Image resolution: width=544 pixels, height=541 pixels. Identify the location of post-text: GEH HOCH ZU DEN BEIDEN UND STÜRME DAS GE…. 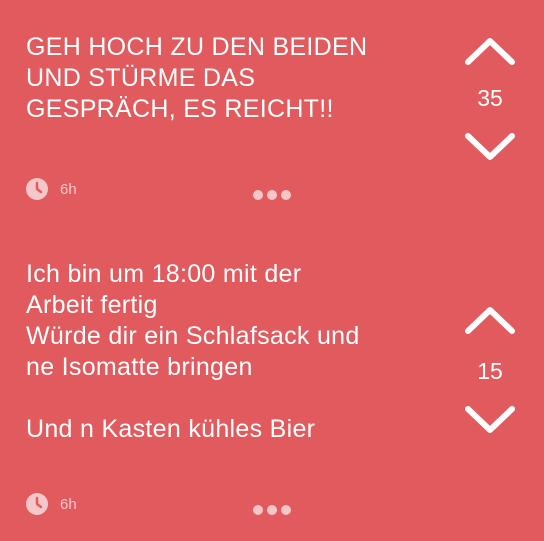
(197, 78).